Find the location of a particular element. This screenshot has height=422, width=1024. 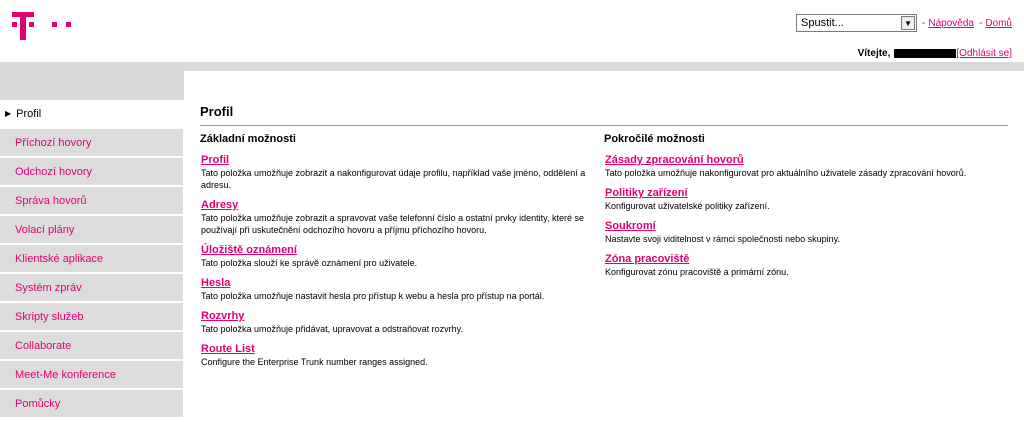

welcome-area: Vítejte, [Odhlásit se] is located at coordinates (935, 53).